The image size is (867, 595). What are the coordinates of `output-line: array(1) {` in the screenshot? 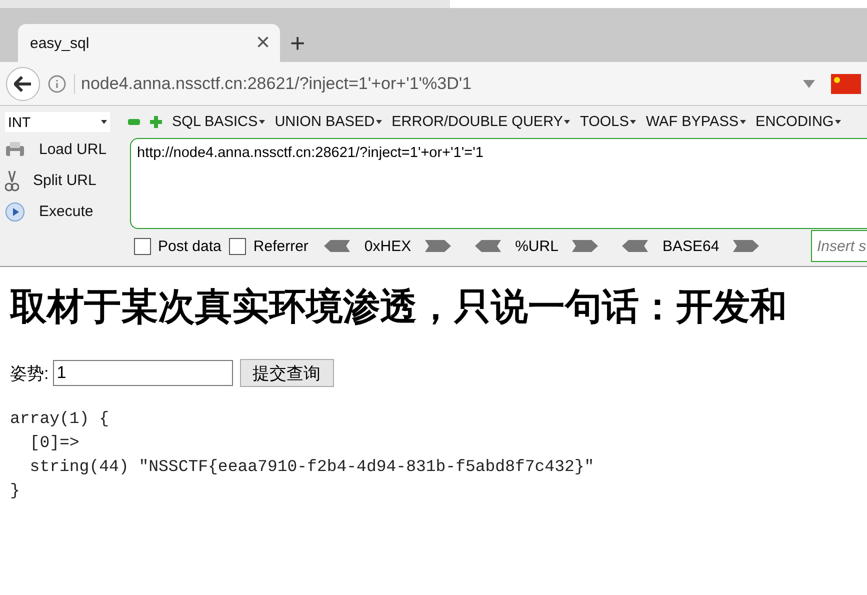 It's located at (60, 419).